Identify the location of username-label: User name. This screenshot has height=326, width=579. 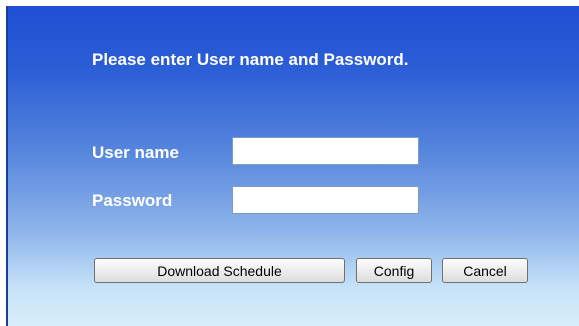
(135, 152).